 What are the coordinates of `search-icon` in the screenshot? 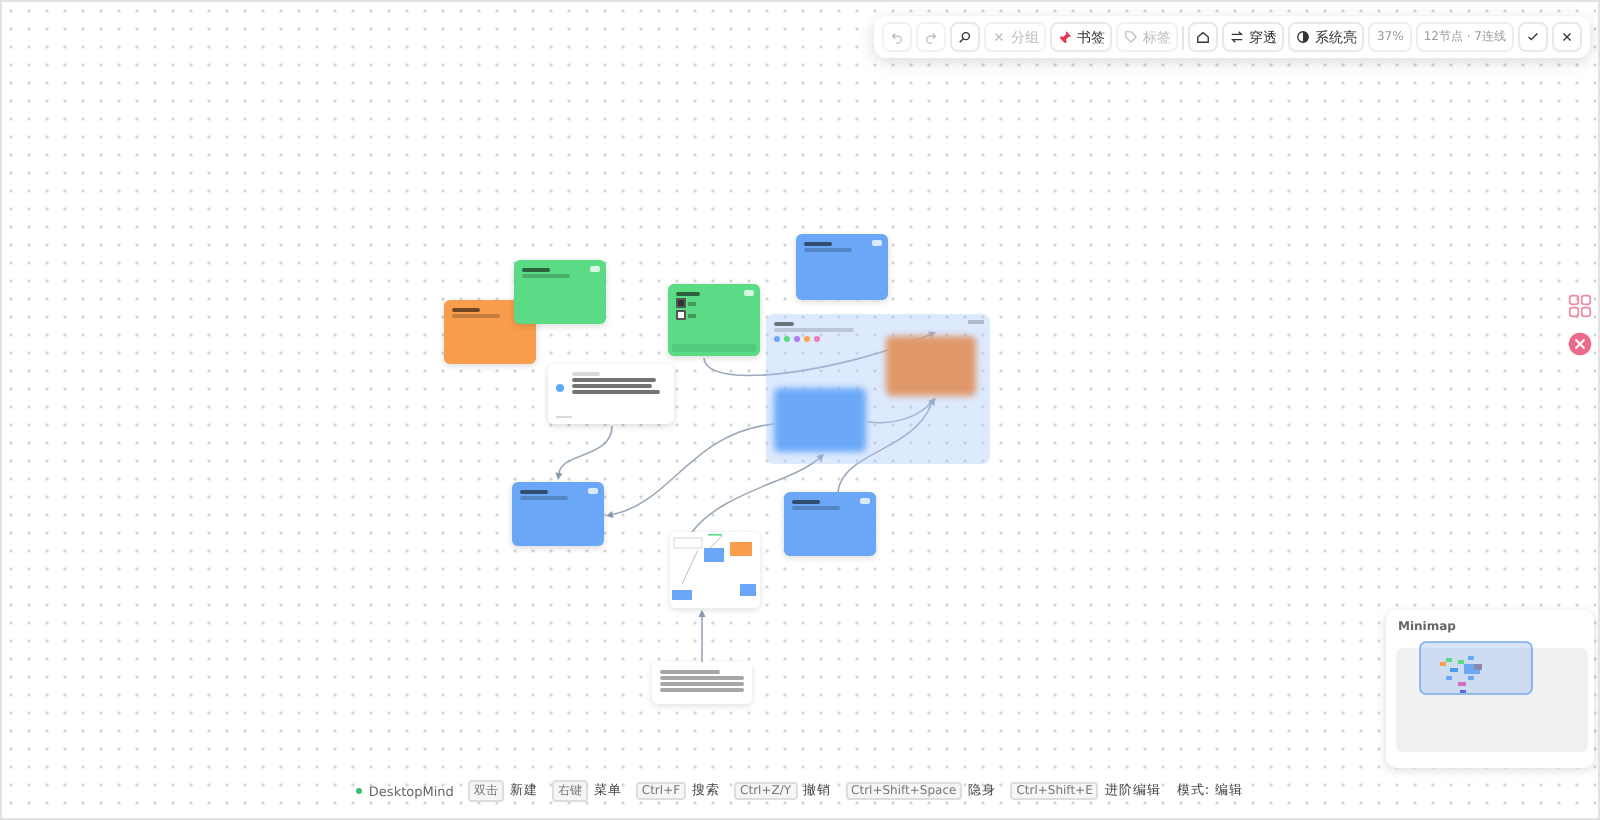 It's located at (965, 37).